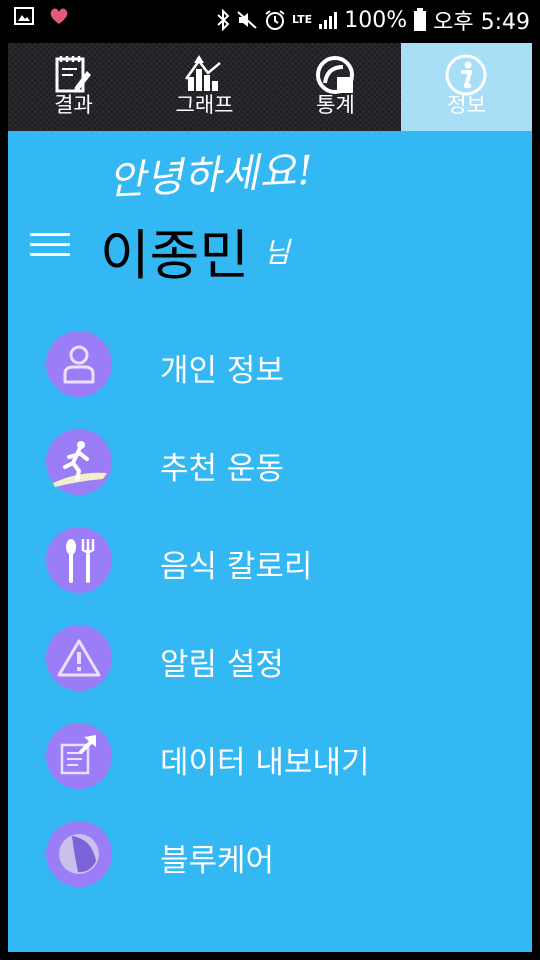  What do you see at coordinates (79, 658) in the screenshot?
I see `warning-triangle-icon` at bounding box center [79, 658].